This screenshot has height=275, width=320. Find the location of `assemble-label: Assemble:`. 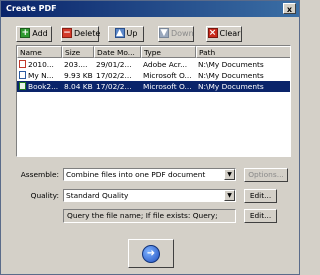

assemble-label: Assemble: is located at coordinates (39, 174).